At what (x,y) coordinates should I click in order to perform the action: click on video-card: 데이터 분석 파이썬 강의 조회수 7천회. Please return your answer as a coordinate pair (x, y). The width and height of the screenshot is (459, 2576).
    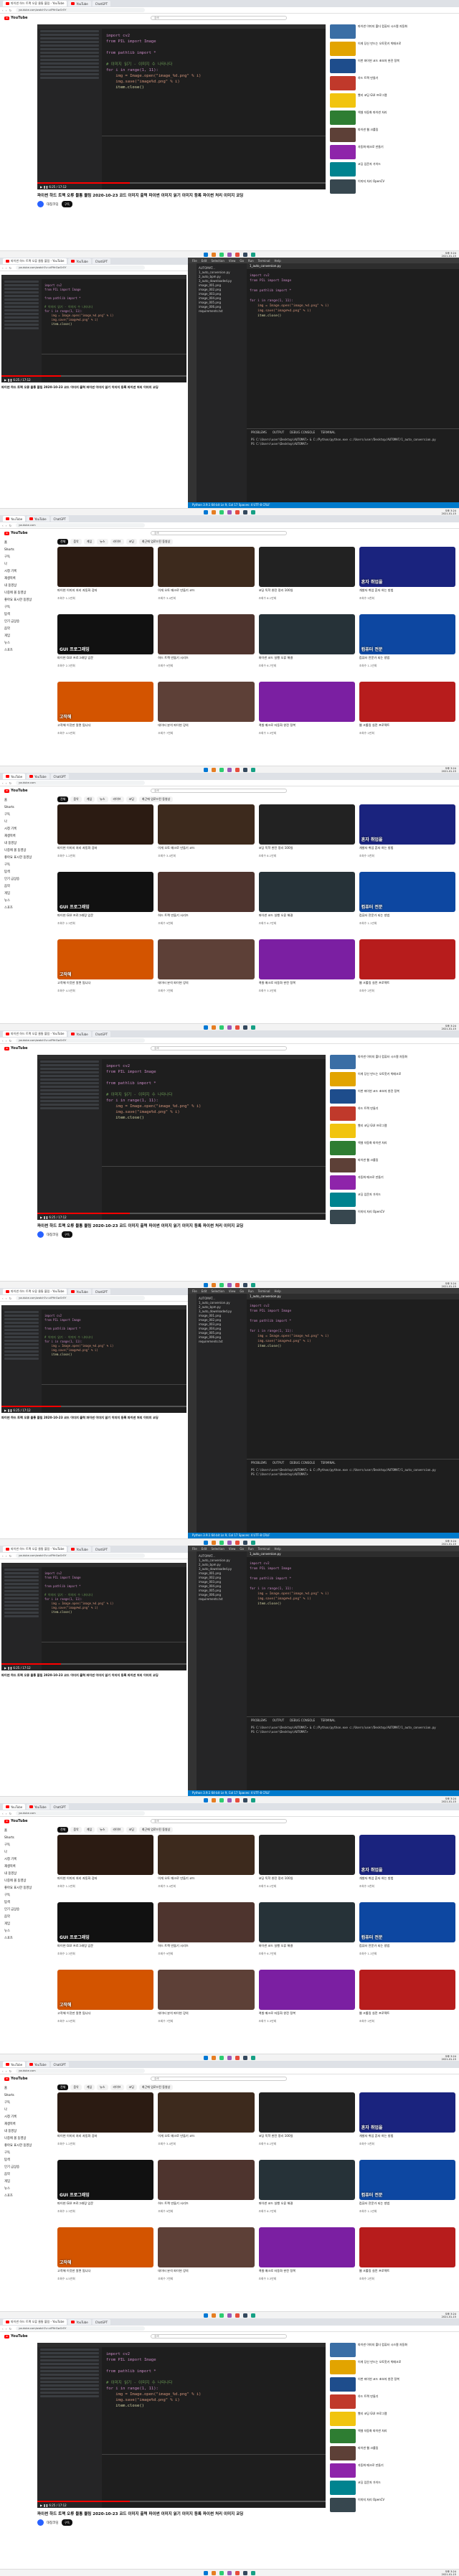
    Looking at the image, I should click on (207, 2001).